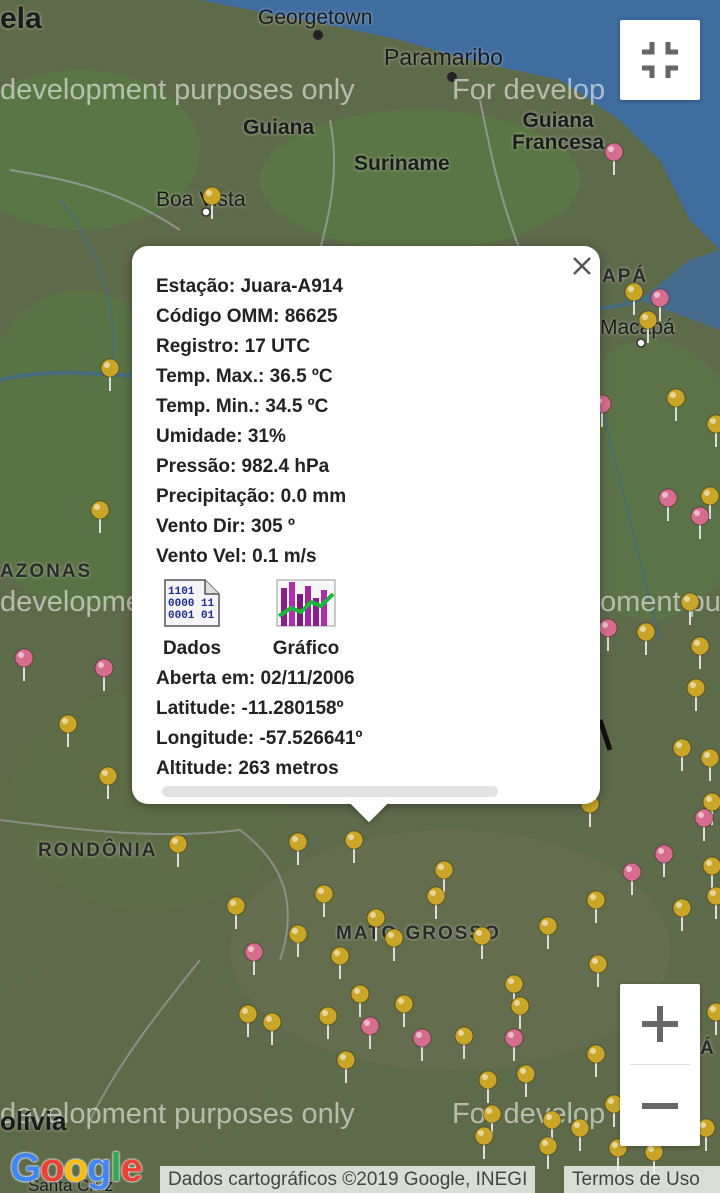 The image size is (720, 1193). I want to click on temp-max: Temp. Max.: 36.5 ºC, so click(244, 376).